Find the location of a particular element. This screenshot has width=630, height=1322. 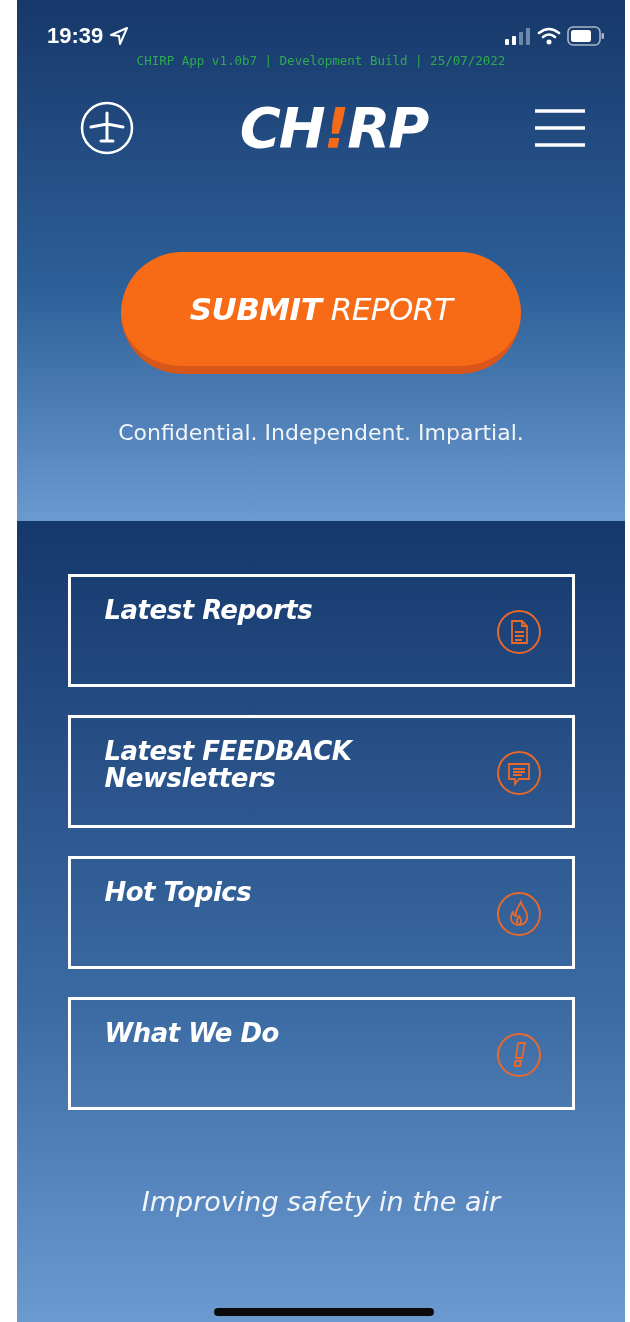

chat-bubble-icon is located at coordinates (518, 773).